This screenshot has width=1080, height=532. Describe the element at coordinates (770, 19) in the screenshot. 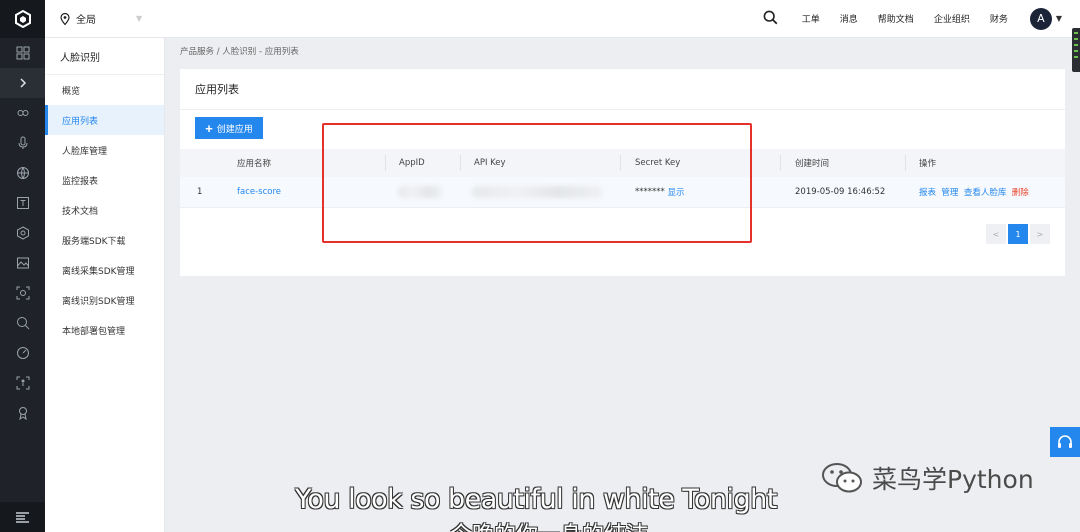

I see `search-icon` at that location.